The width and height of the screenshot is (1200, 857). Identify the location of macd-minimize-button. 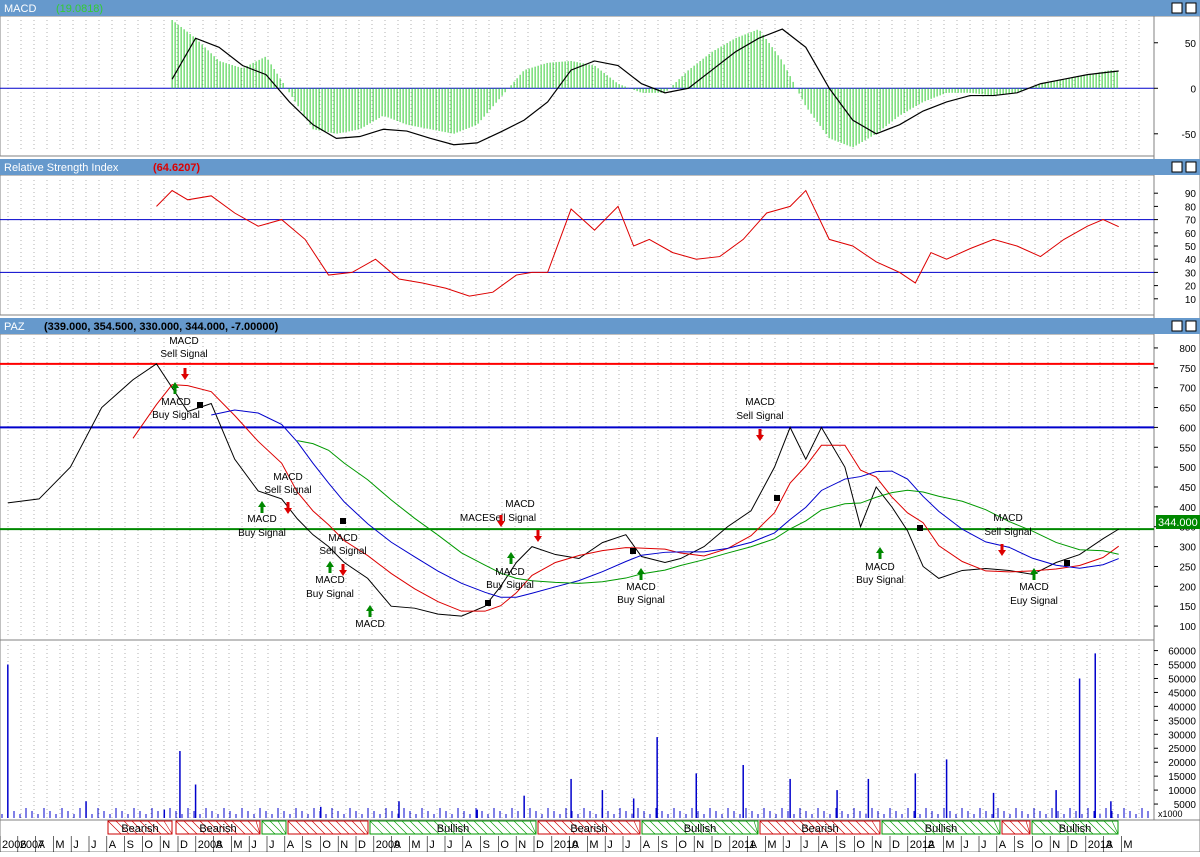
(1177, 8).